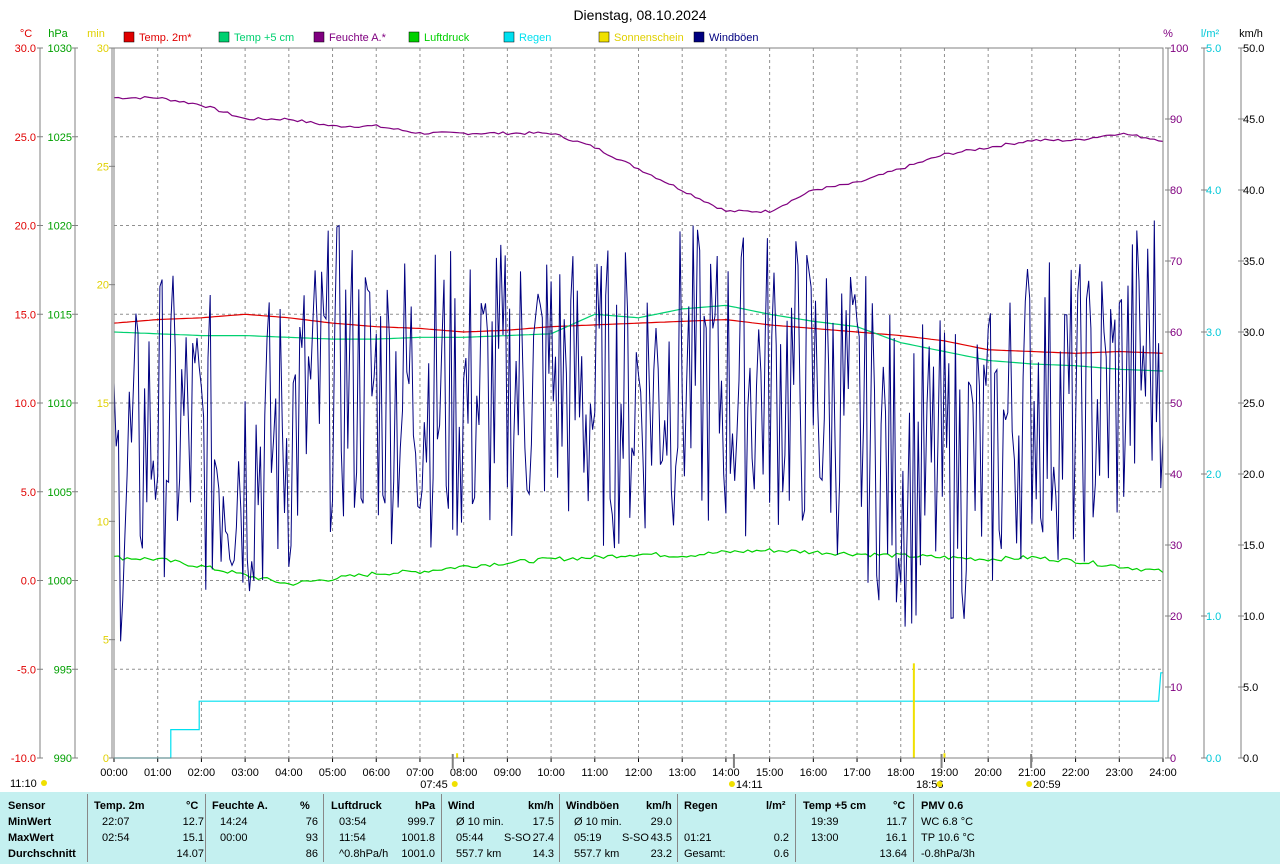  Describe the element at coordinates (1168, 34) in the screenshot. I see `unit-humidity: %` at that location.